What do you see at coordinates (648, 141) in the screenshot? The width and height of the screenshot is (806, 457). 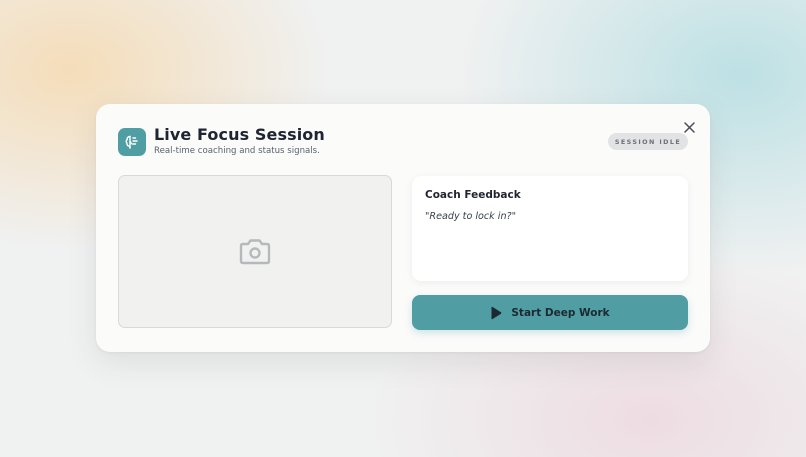 I see `status-badge: SESSION IDLE` at bounding box center [648, 141].